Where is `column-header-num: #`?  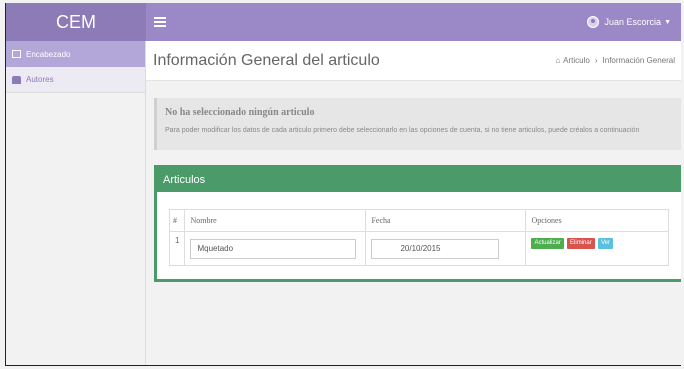
column-header-num: # is located at coordinates (177, 220).